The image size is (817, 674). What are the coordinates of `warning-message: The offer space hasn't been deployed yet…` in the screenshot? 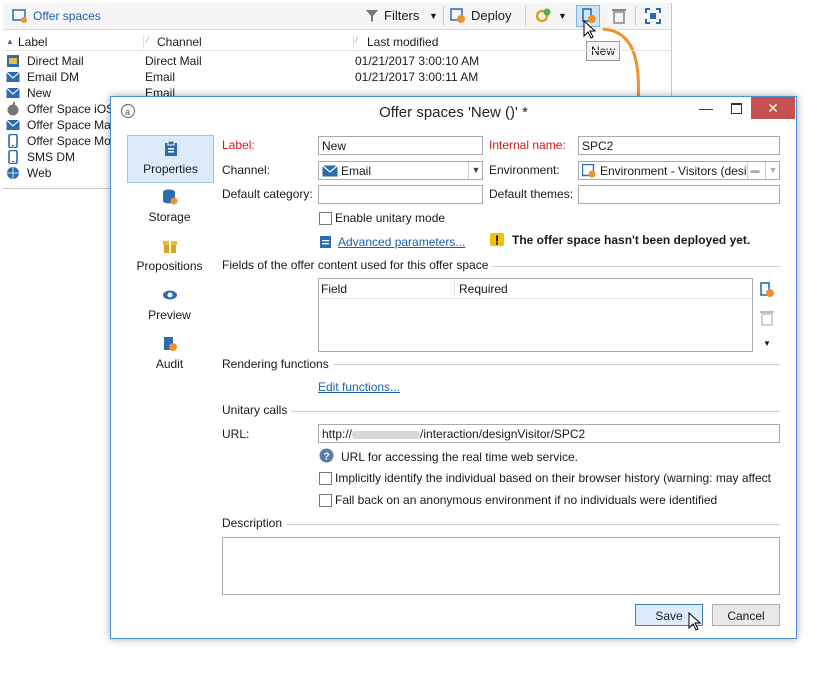 It's located at (631, 240).